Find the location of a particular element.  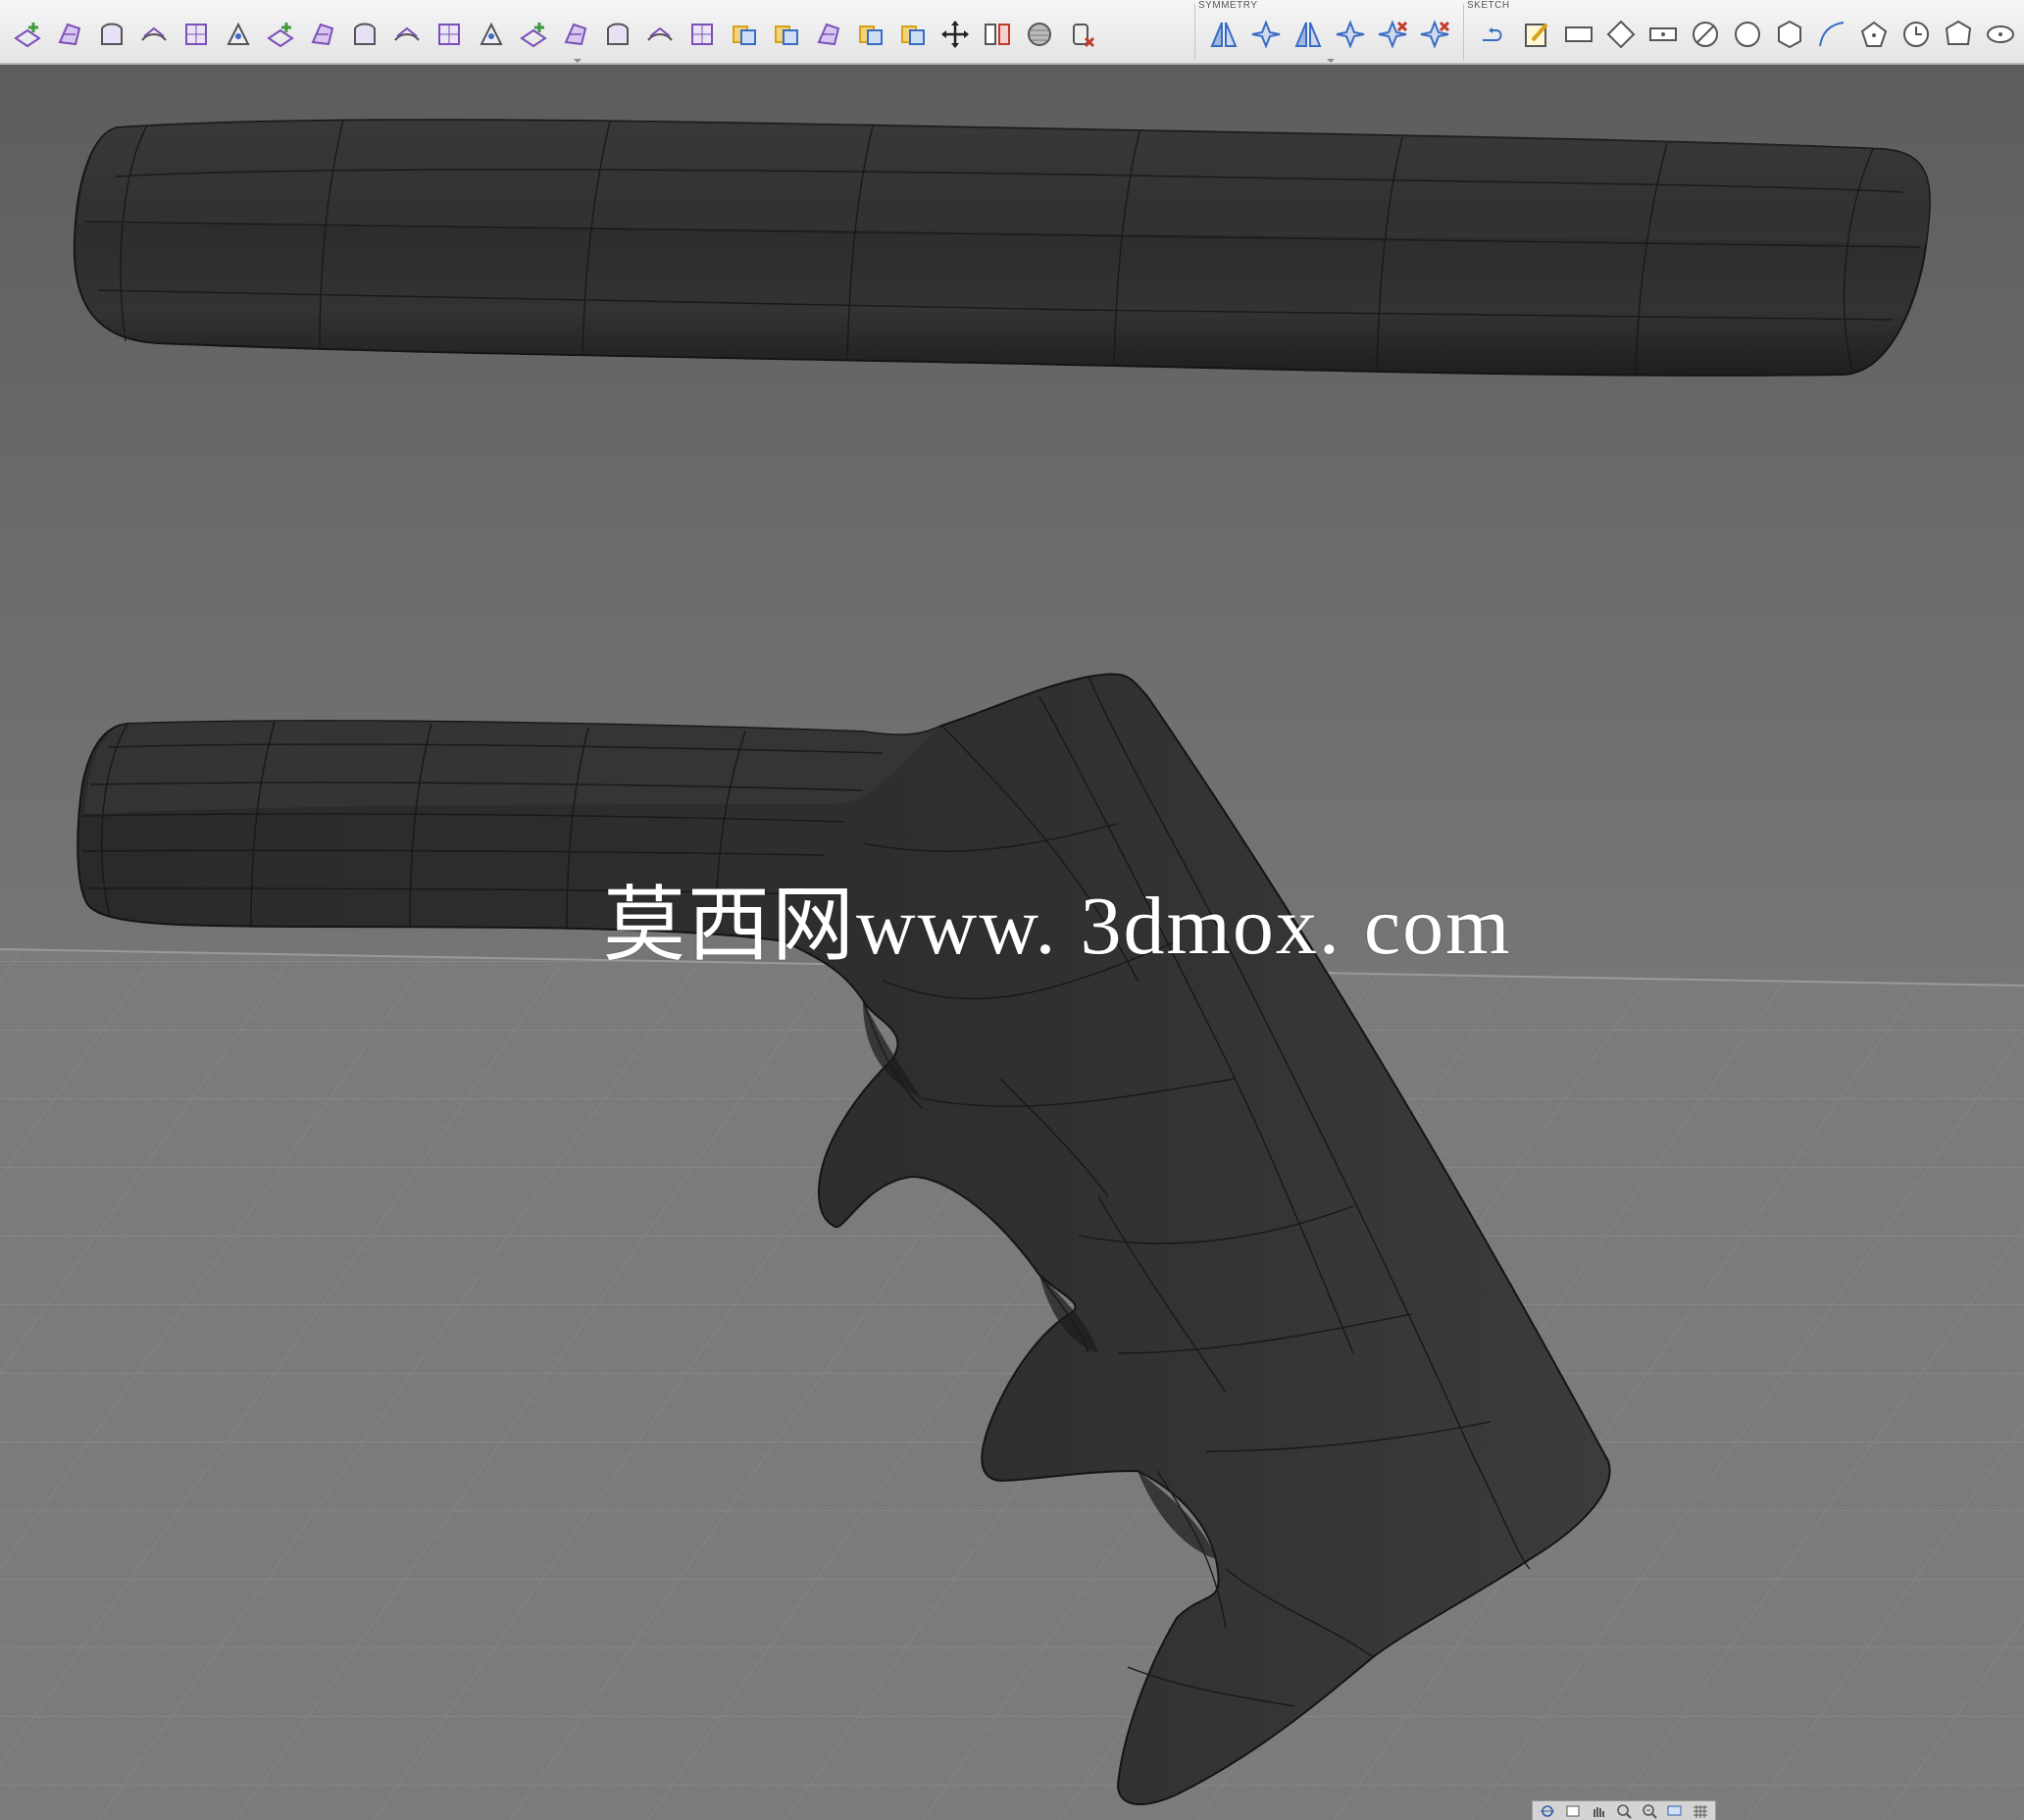

tsurface-bar-body is located at coordinates (1002, 248).